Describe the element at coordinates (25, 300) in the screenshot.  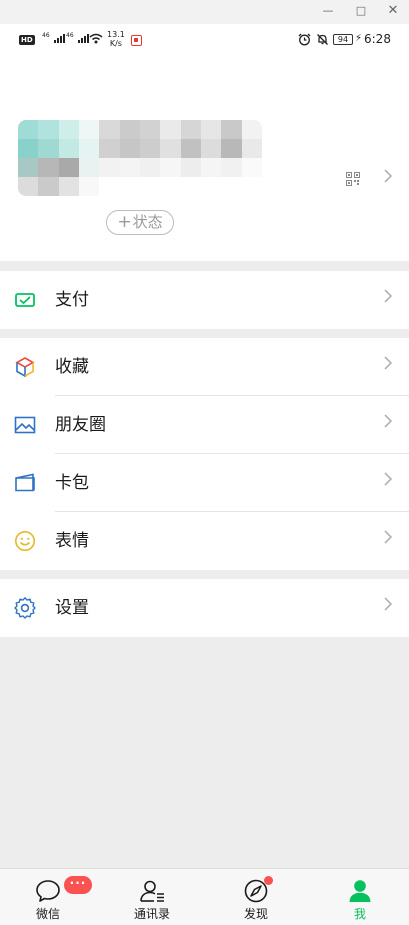
I see `pay-icon` at that location.